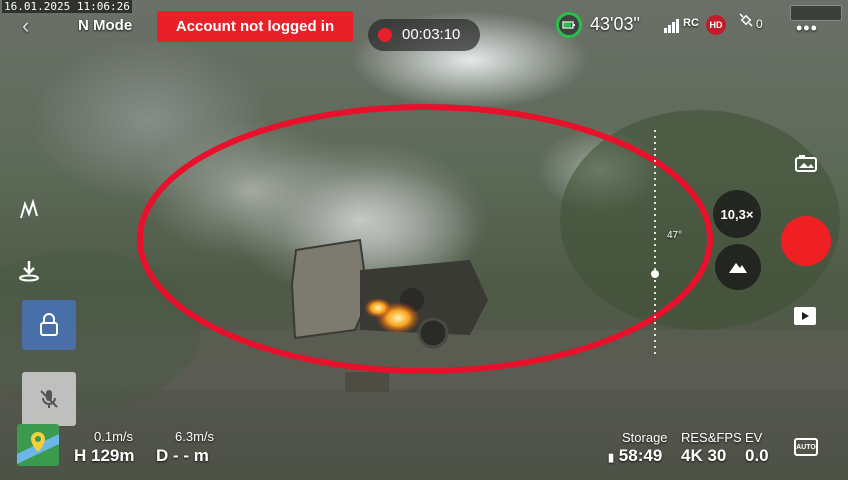 The image size is (848, 480). What do you see at coordinates (195, 436) in the screenshot?
I see `horizontal-speed: 6.3m/s` at bounding box center [195, 436].